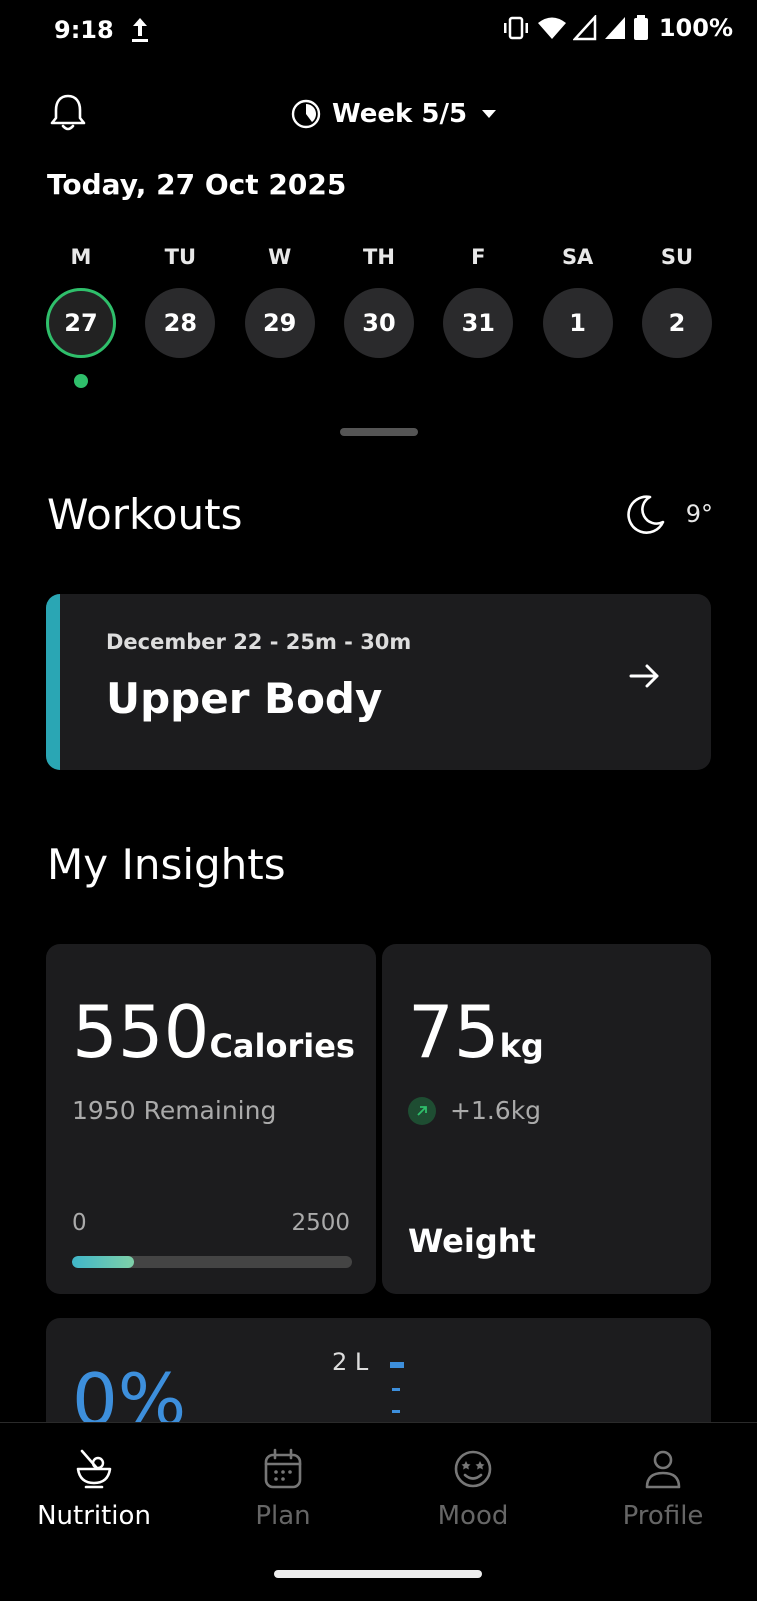 Image resolution: width=757 pixels, height=1601 pixels. I want to click on wifi-icon, so click(551, 28).